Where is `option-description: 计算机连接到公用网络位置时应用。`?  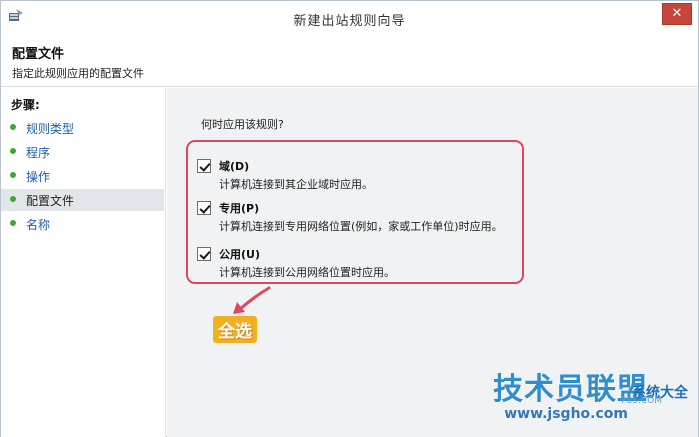 option-description: 计算机连接到公用网络位置时应用。 is located at coordinates (307, 272).